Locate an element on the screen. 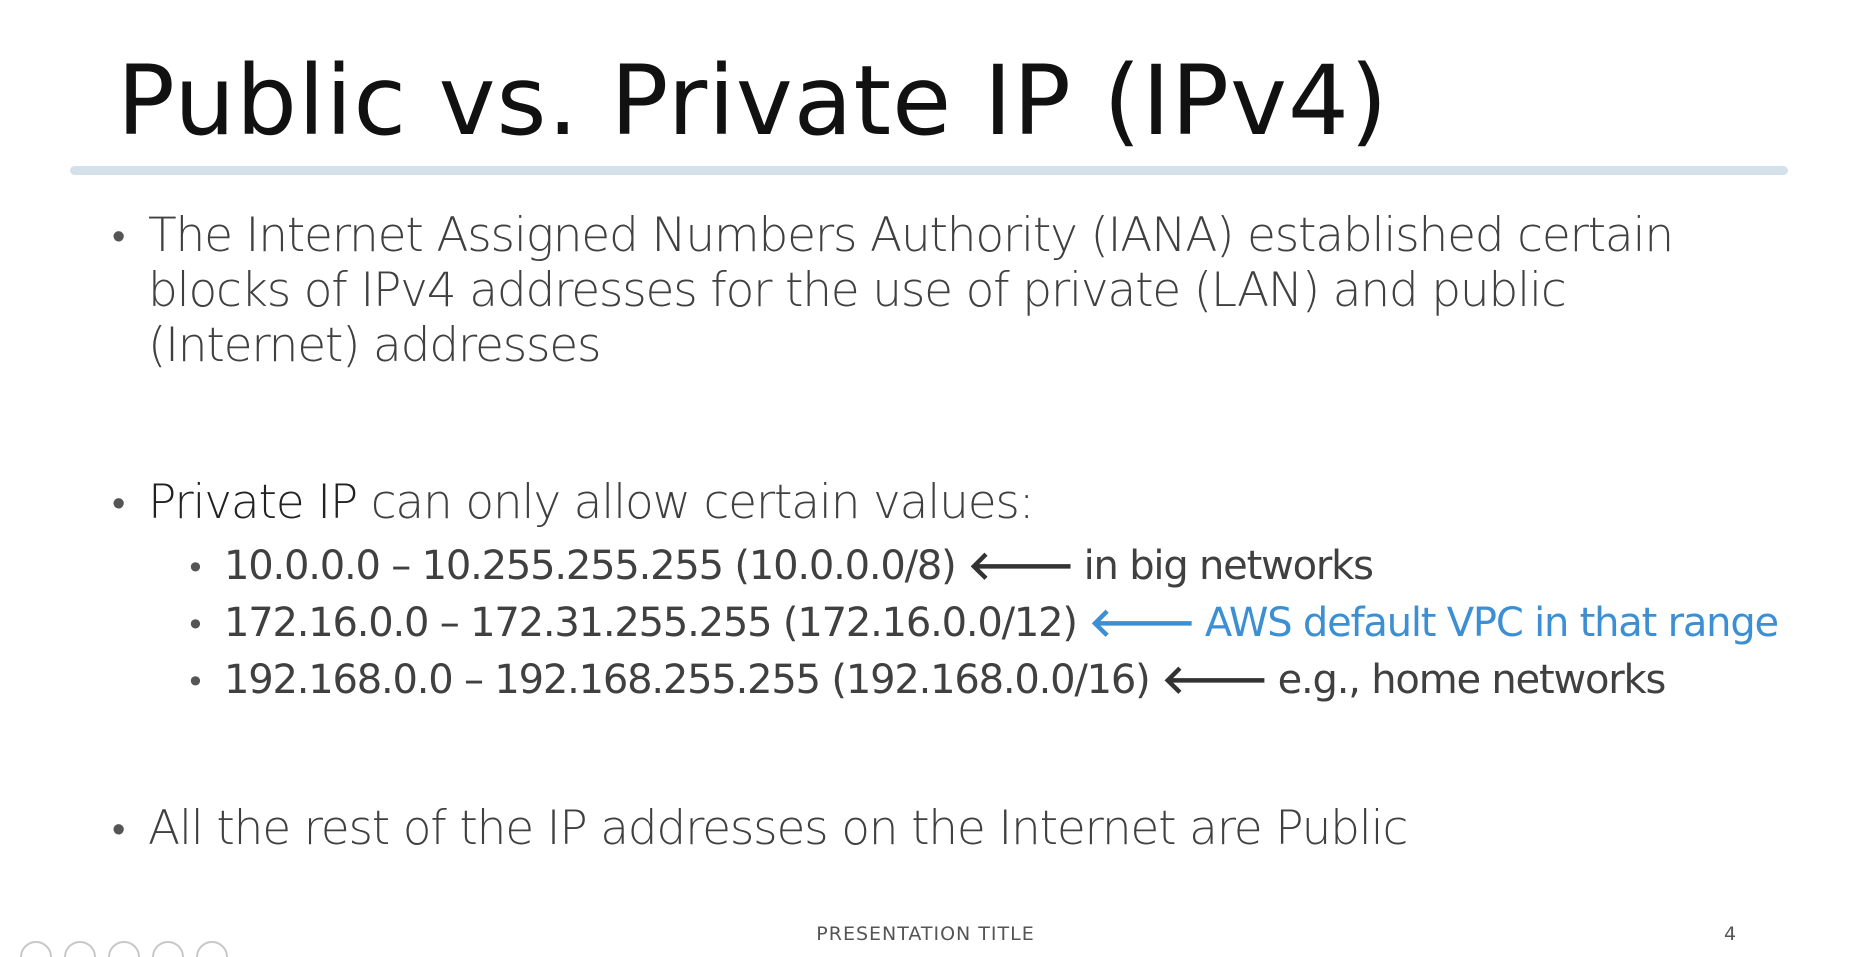 The width and height of the screenshot is (1851, 957). slideshow-controls is located at coordinates (124, 949).